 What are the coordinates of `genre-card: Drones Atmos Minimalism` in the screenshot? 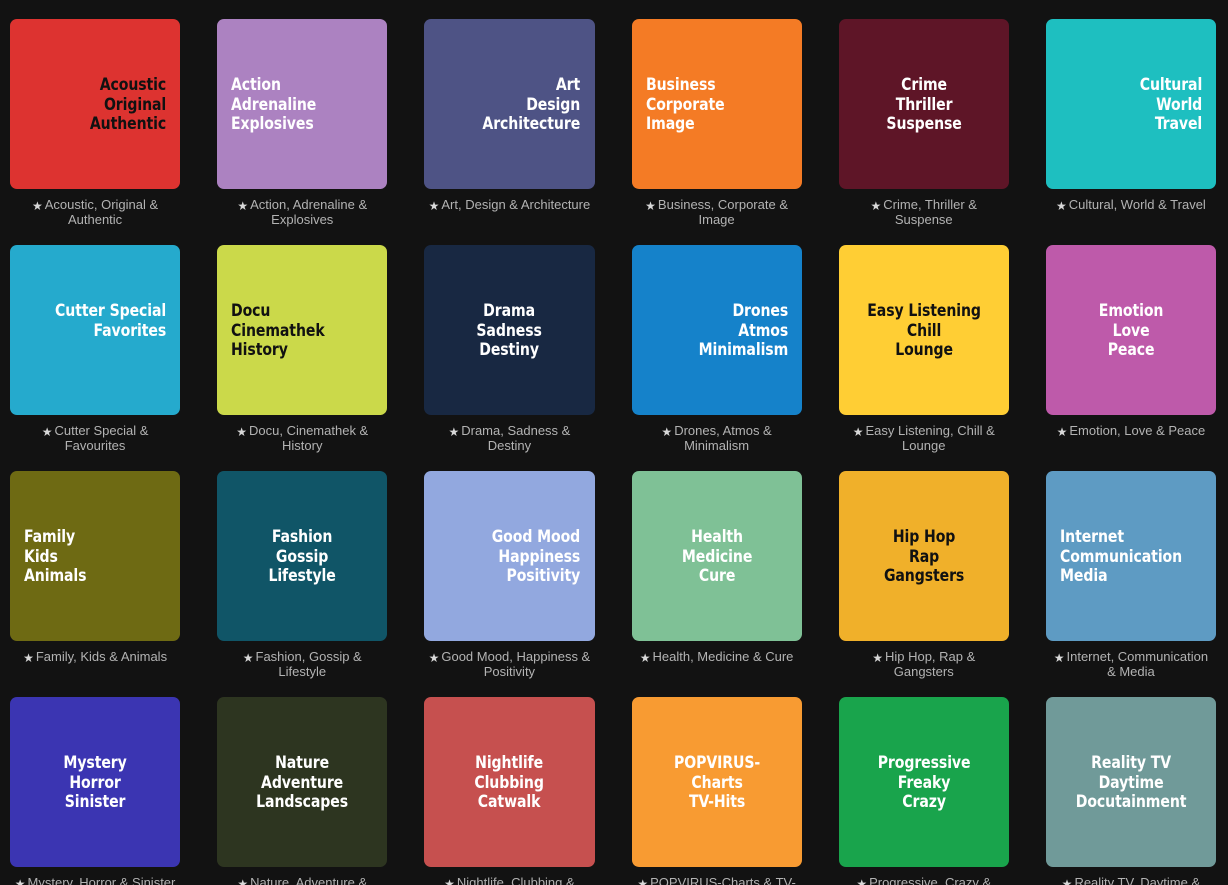 It's located at (716, 330).